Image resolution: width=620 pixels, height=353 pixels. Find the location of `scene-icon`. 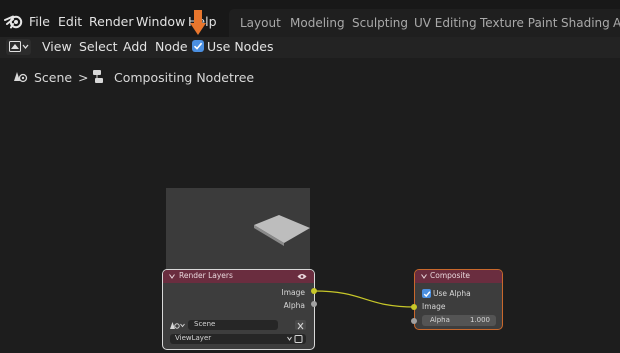

scene-icon is located at coordinates (177, 325).